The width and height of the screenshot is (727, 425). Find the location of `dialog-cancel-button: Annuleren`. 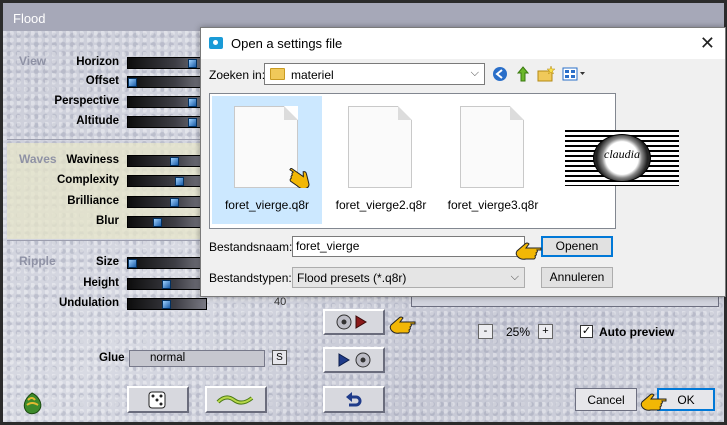

dialog-cancel-button: Annuleren is located at coordinates (577, 277).